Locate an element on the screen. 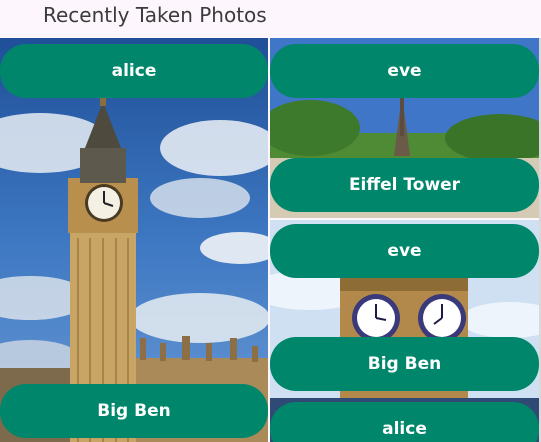 This screenshot has height=442, width=541. app-header: Recently Taken Photos is located at coordinates (270, 19).